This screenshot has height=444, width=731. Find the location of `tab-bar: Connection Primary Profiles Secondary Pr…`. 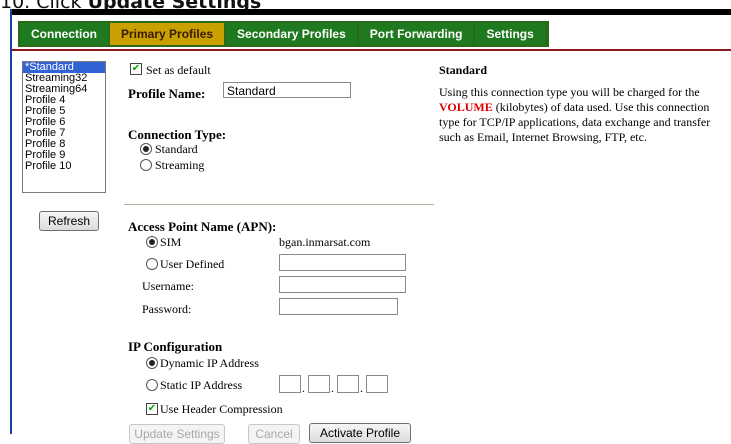

tab-bar: Connection Primary Profiles Secondary Pr… is located at coordinates (371, 33).